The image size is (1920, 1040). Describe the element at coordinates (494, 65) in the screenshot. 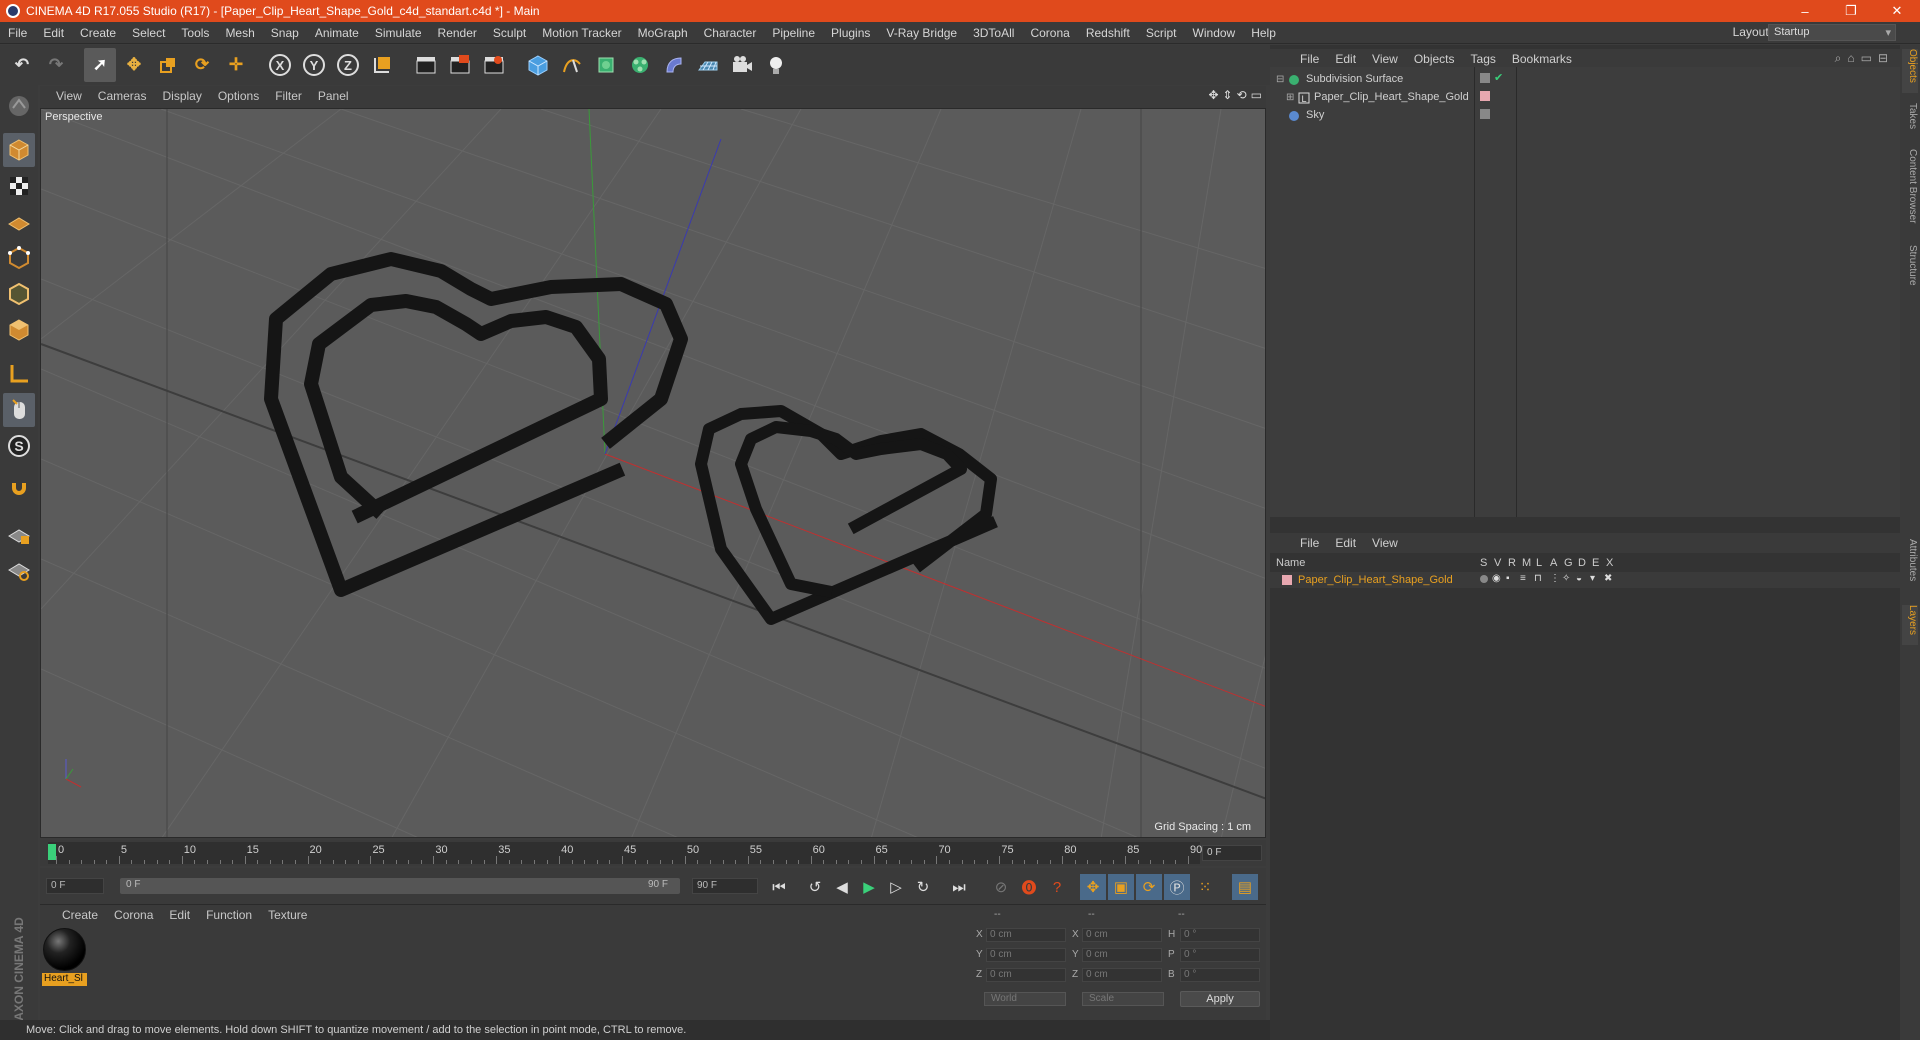

I see `render-to-picture-viewer-button` at that location.